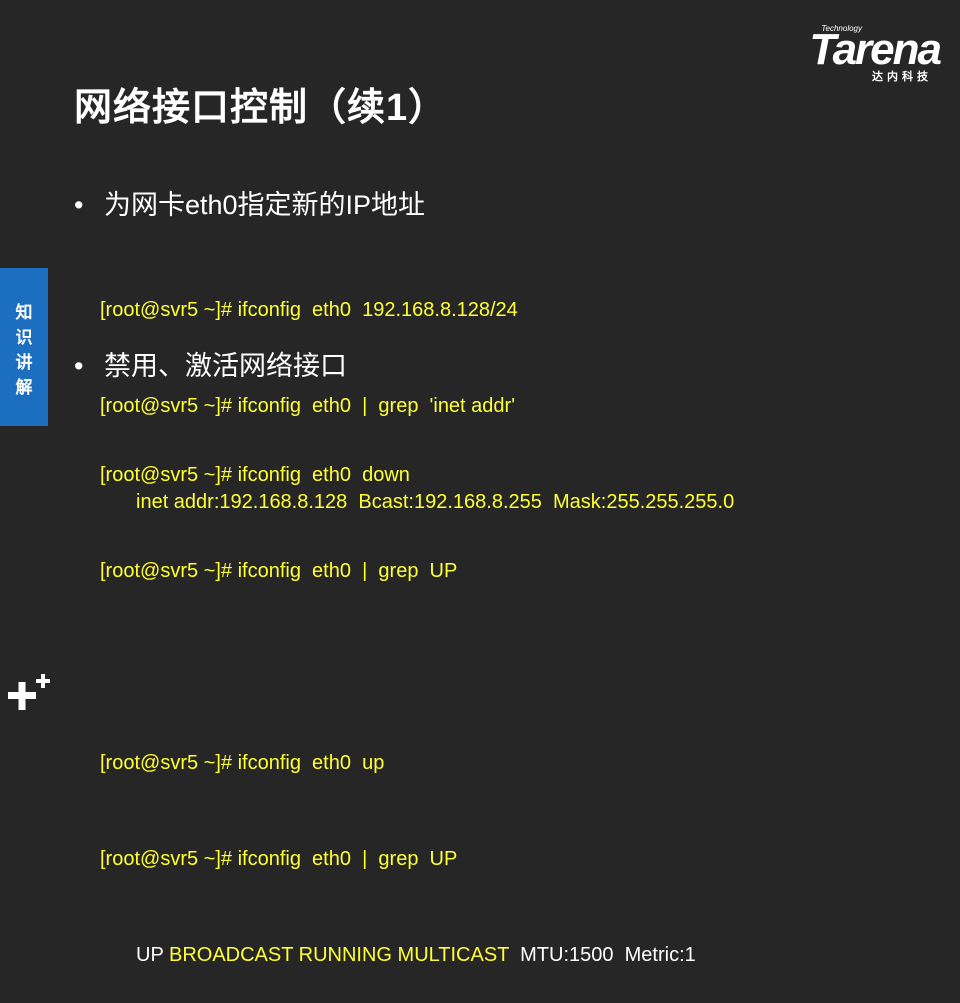 The width and height of the screenshot is (960, 1003). What do you see at coordinates (225, 366) in the screenshot?
I see `bullet-text: 禁用、激活网络接口` at bounding box center [225, 366].